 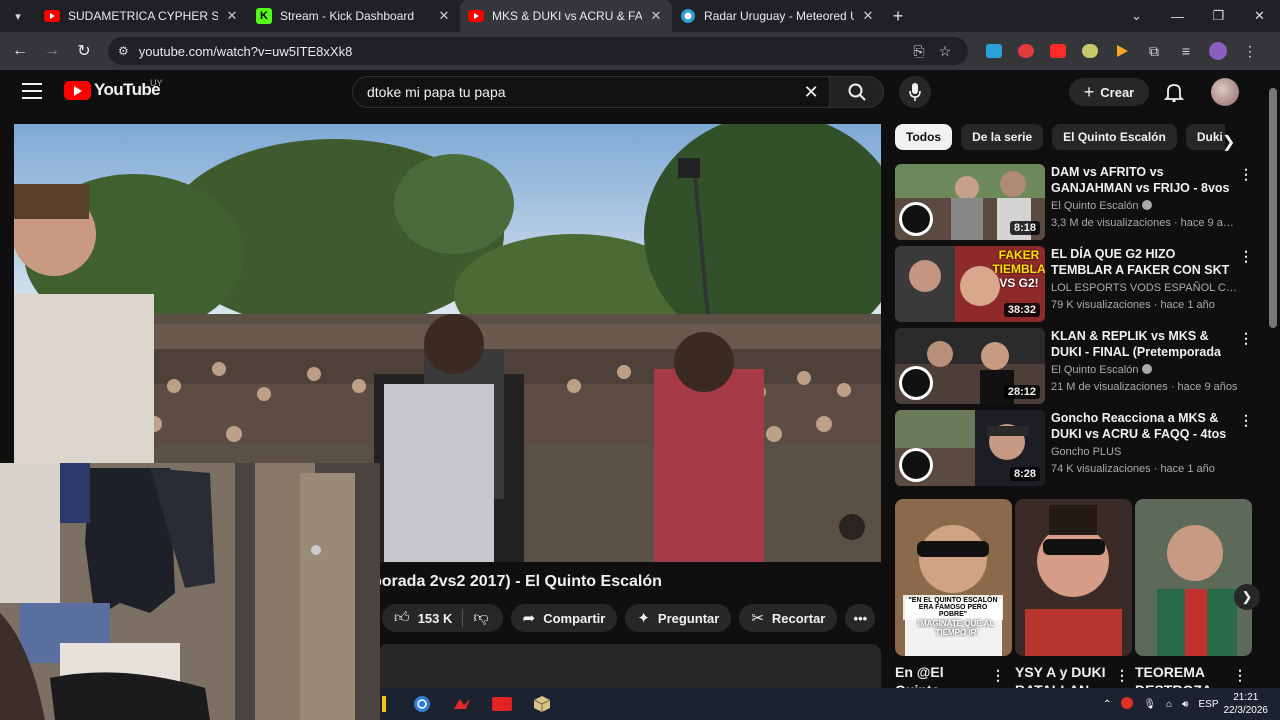 What do you see at coordinates (1090, 51) in the screenshot?
I see `cloud-extension-icon` at bounding box center [1090, 51].